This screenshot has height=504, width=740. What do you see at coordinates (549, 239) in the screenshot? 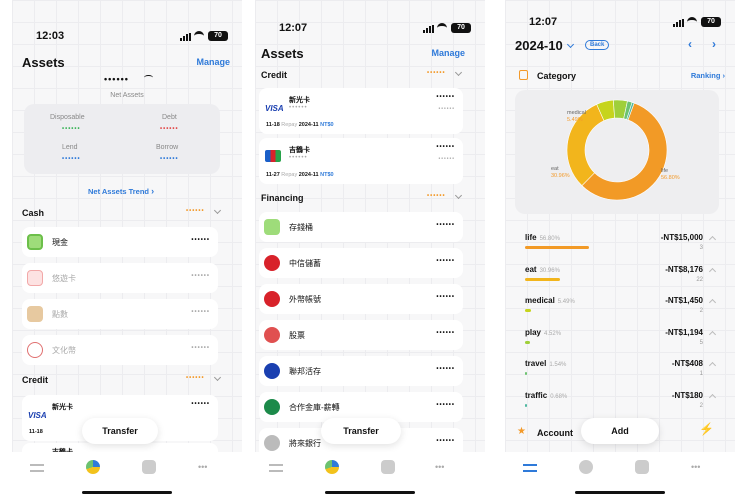
I see `category-percent: 56.80%` at bounding box center [549, 239].